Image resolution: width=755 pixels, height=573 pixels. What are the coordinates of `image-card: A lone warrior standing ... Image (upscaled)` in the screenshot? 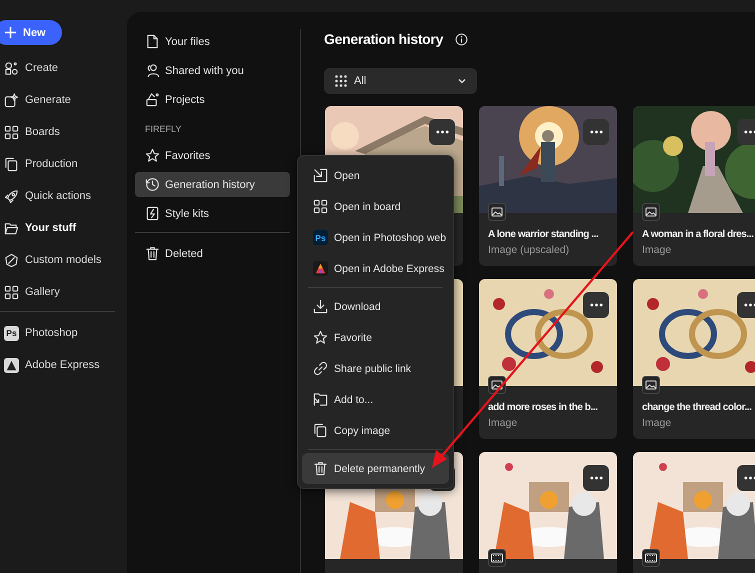 It's located at (548, 186).